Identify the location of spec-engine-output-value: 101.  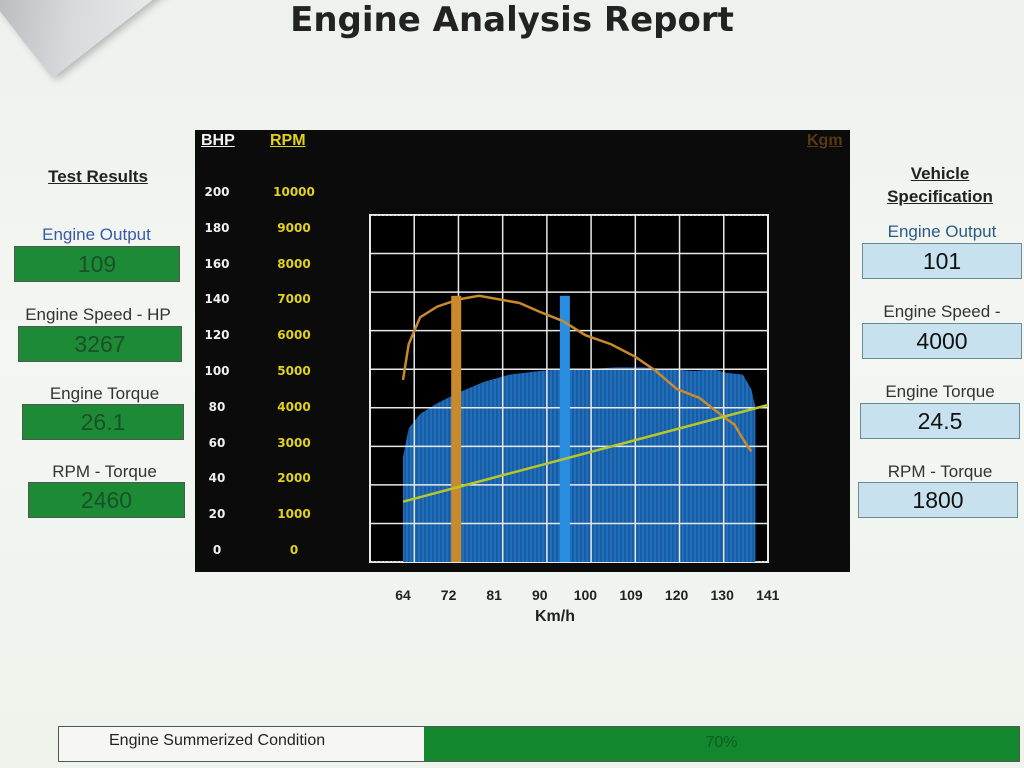
(942, 261).